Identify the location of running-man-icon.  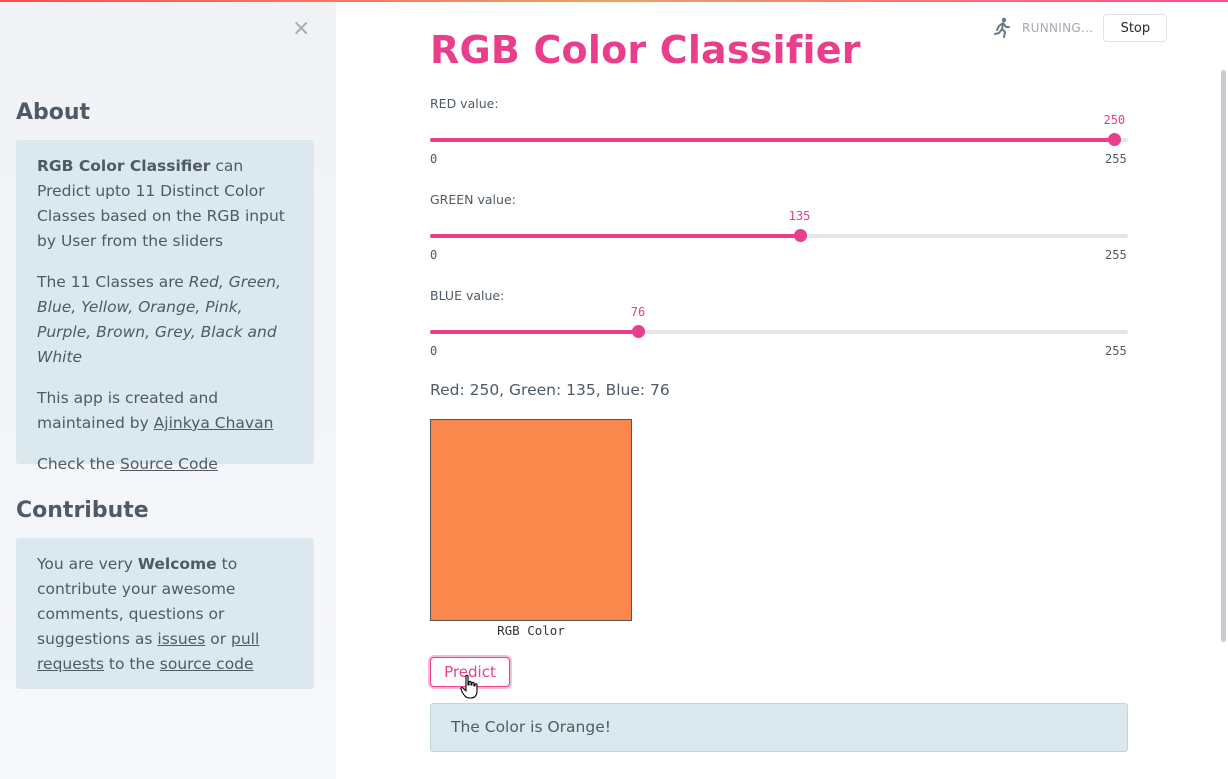
(1002, 27).